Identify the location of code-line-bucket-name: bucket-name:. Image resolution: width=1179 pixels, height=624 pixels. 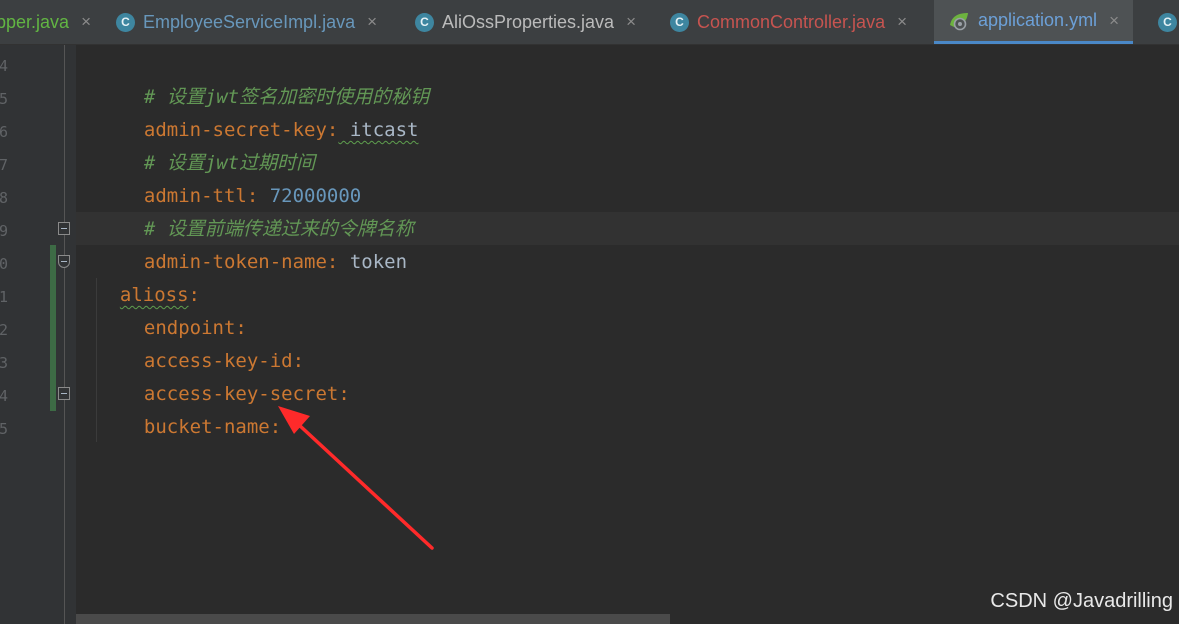
(201, 408).